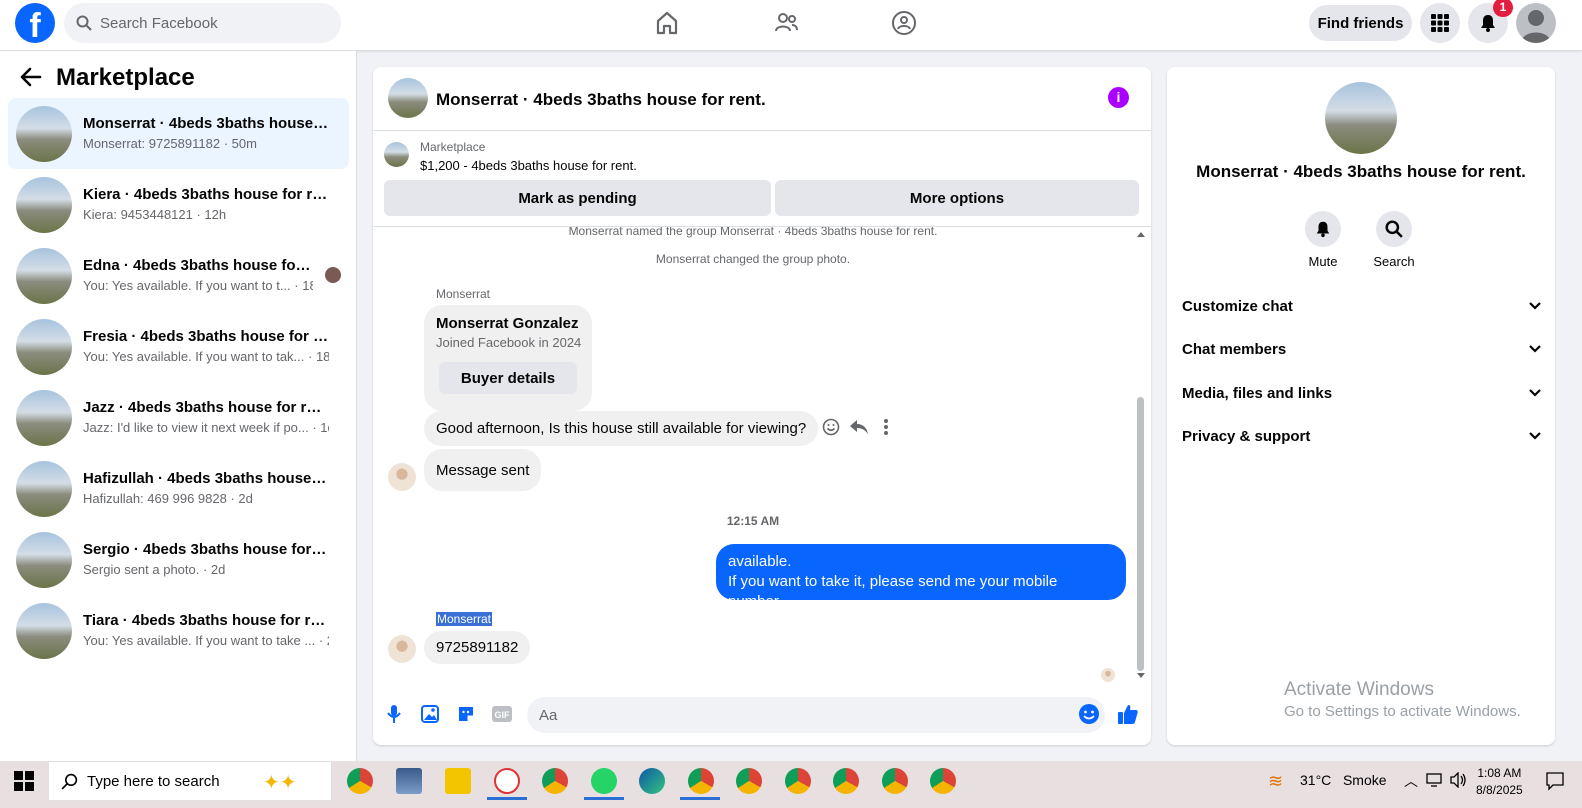 Image resolution: width=1582 pixels, height=808 pixels. I want to click on chat-avatar, so click(408, 98).